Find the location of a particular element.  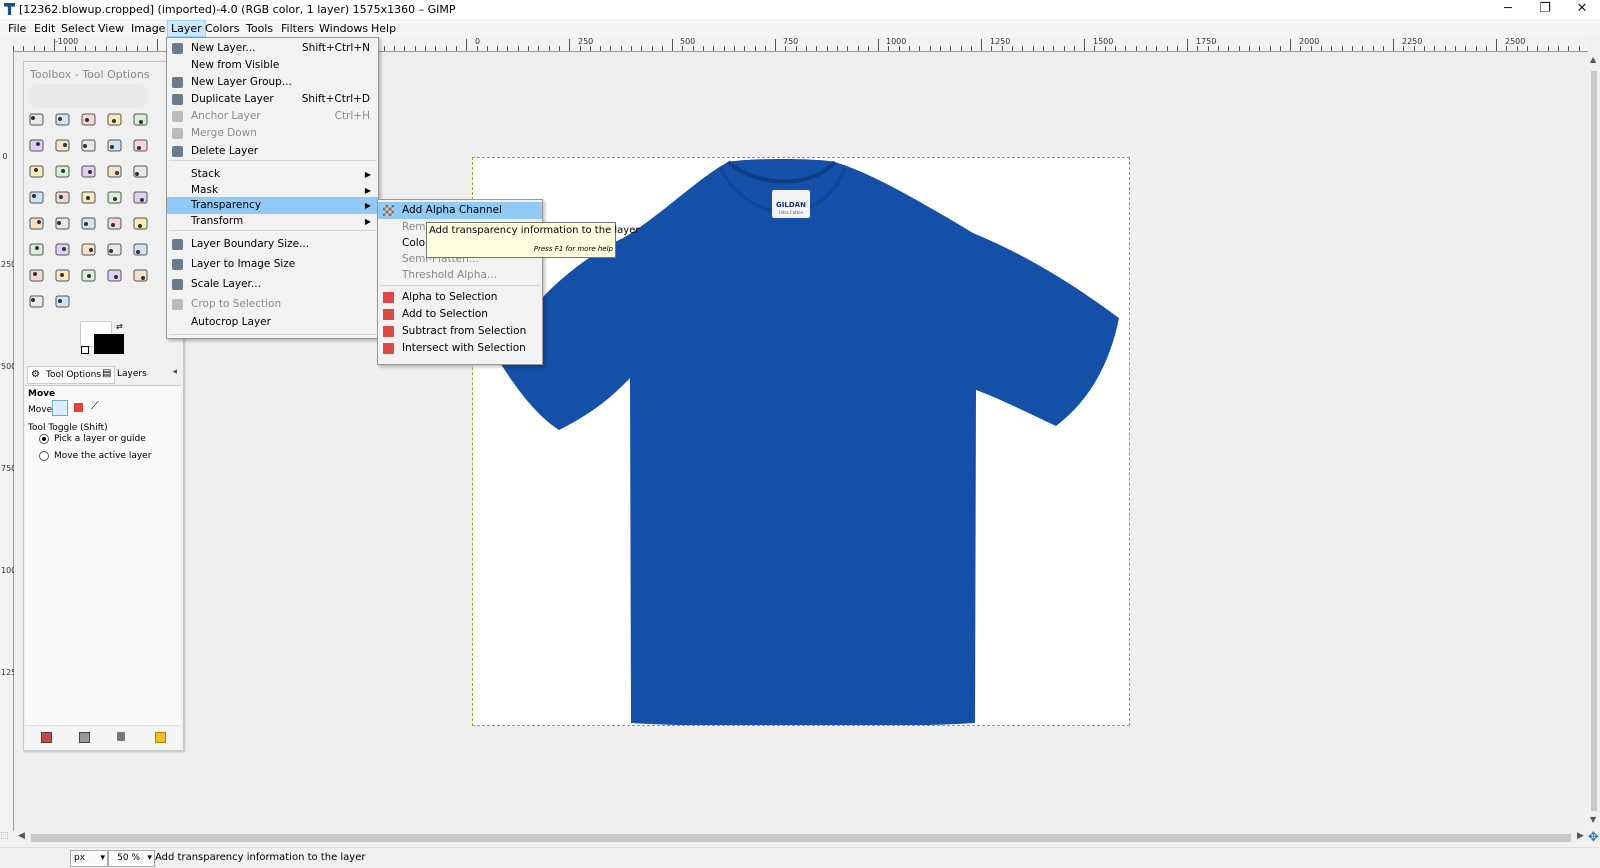

levels-tool-icon is located at coordinates (141, 276).